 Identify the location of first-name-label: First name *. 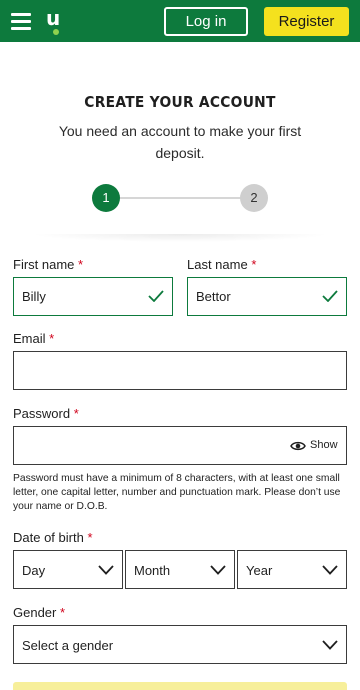
(48, 264).